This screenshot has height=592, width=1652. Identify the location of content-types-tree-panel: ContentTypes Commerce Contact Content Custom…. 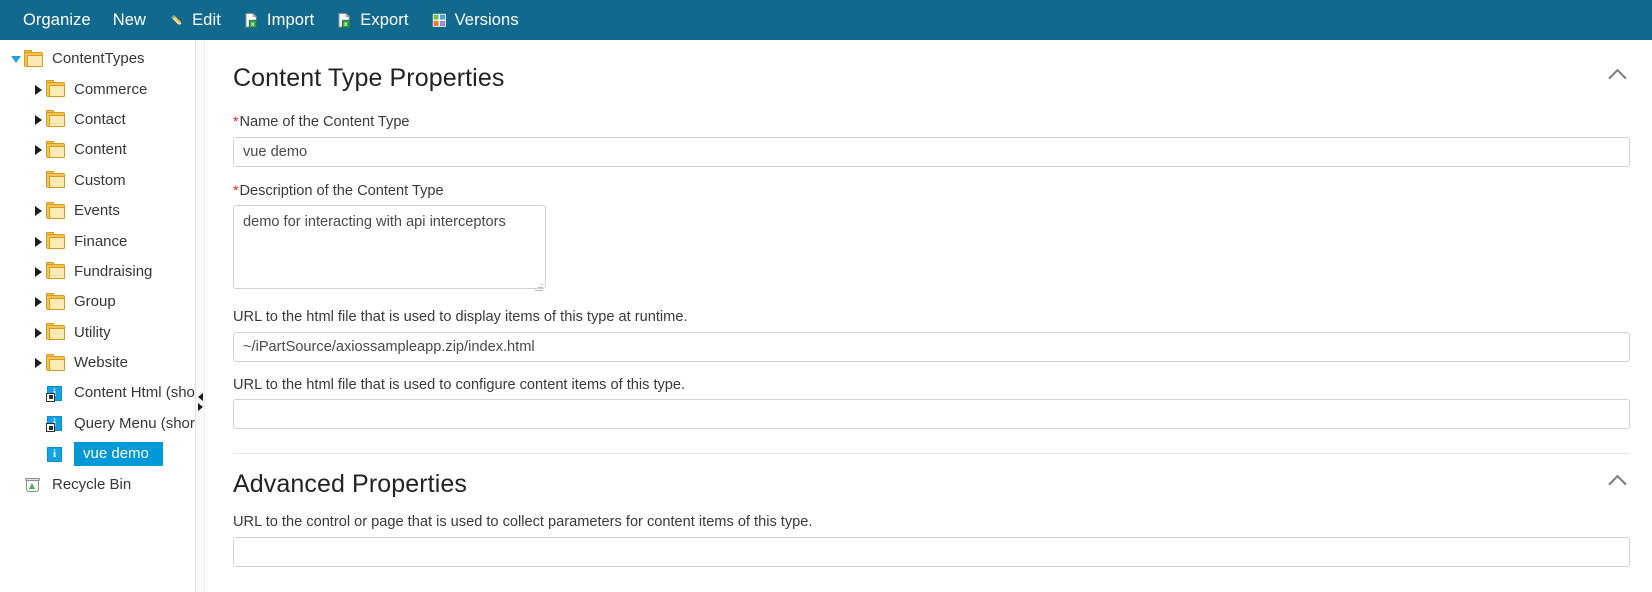
(97, 316).